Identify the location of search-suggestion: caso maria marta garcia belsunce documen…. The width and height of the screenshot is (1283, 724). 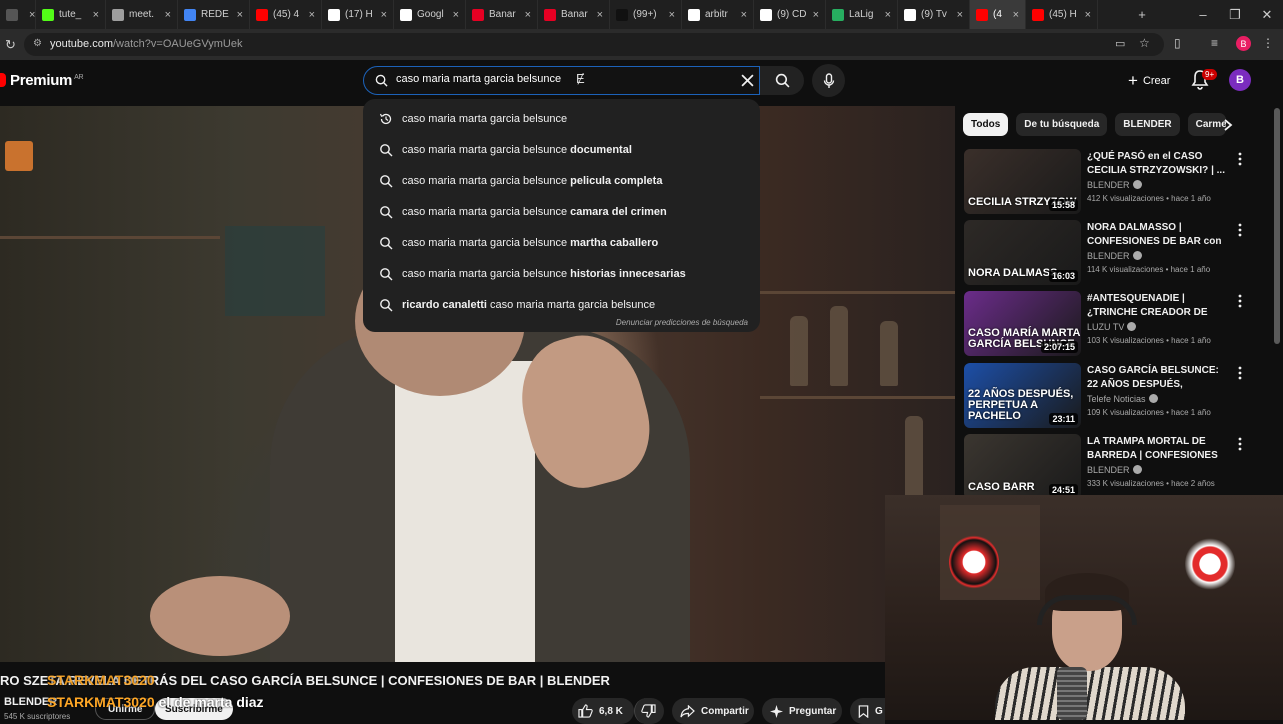
(561, 149).